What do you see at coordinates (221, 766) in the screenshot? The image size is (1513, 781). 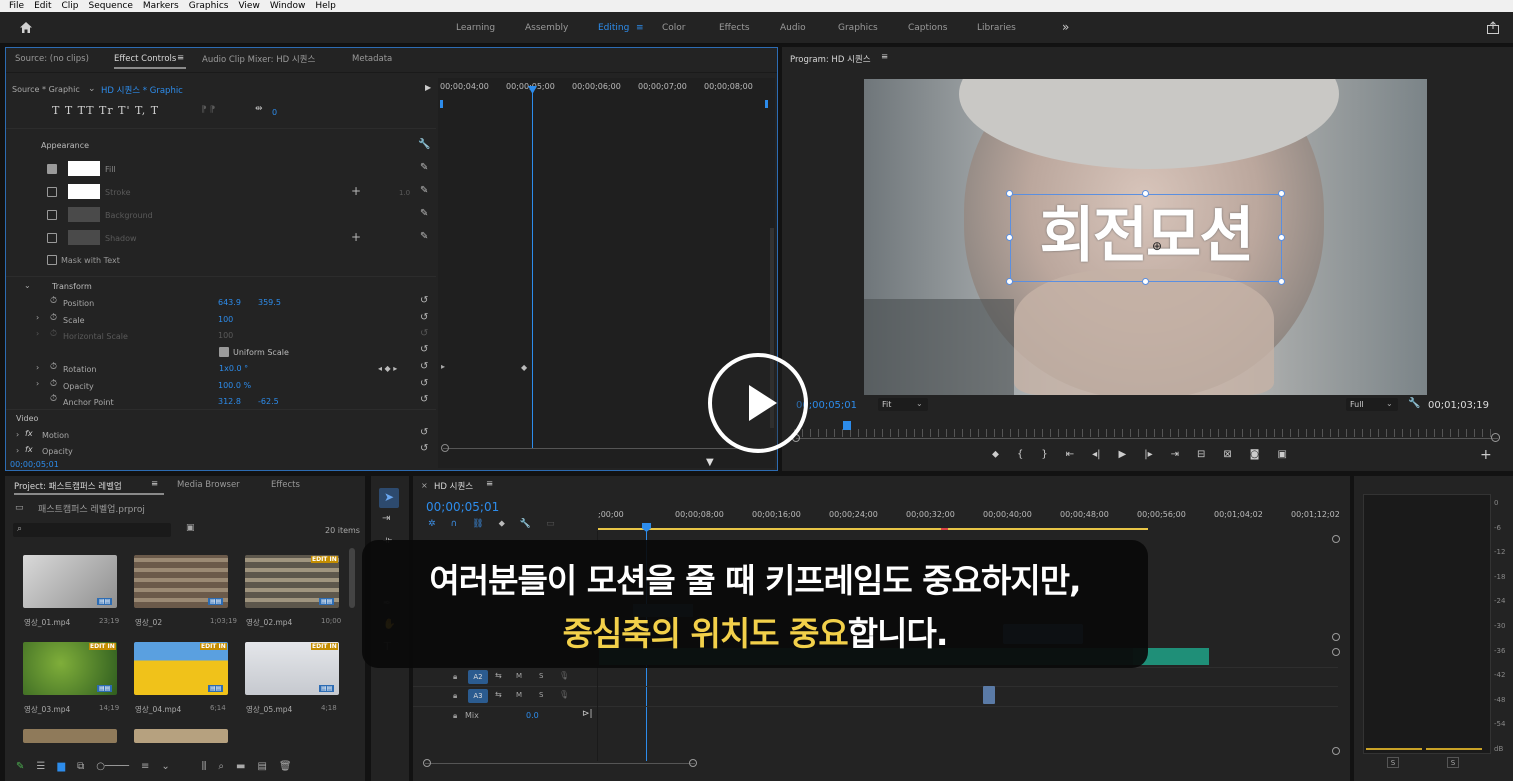 I see `find-icon: ⌕` at bounding box center [221, 766].